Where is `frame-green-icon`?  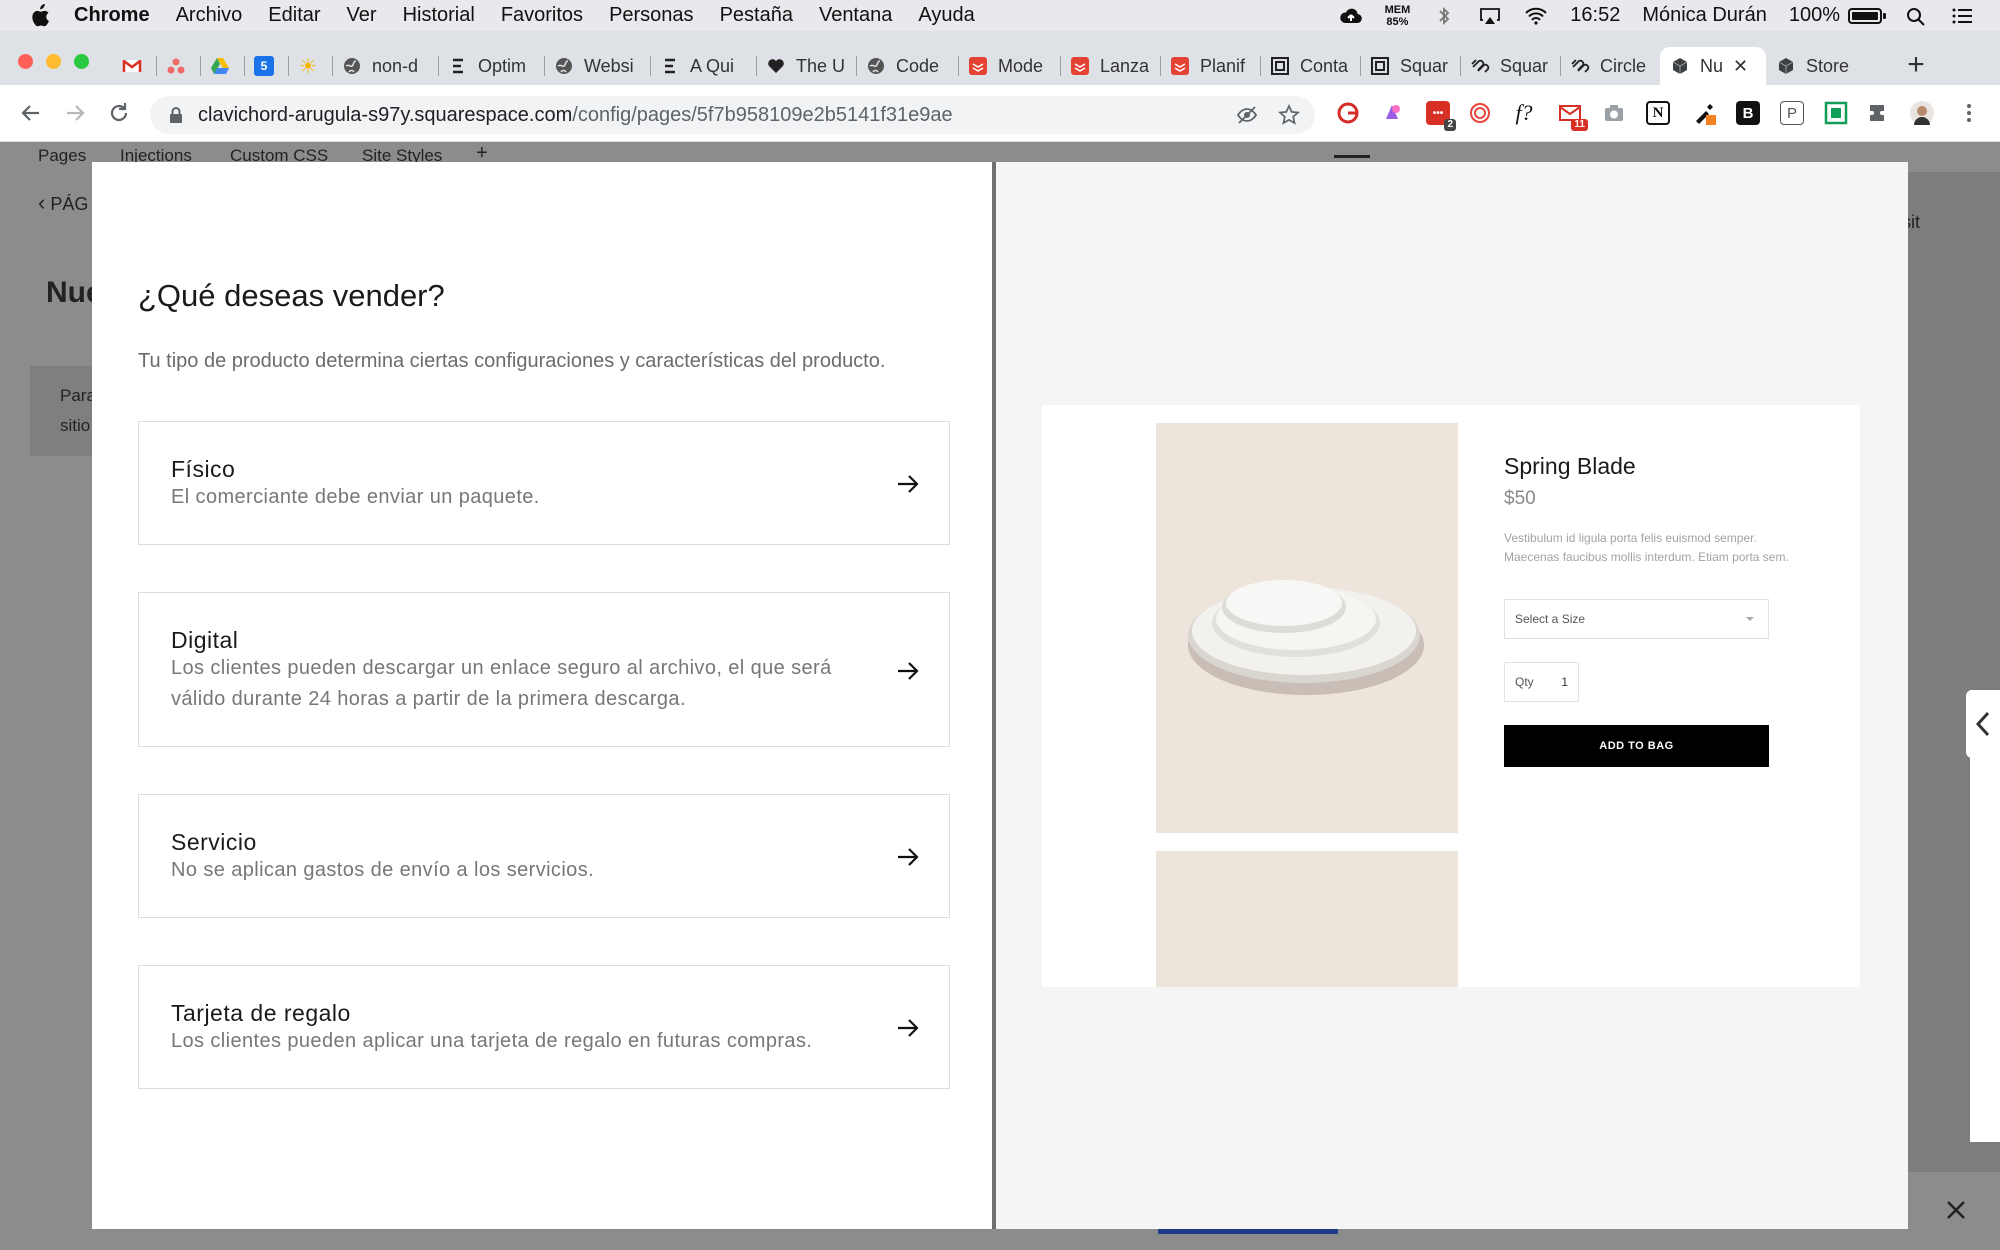
frame-green-icon is located at coordinates (1836, 113).